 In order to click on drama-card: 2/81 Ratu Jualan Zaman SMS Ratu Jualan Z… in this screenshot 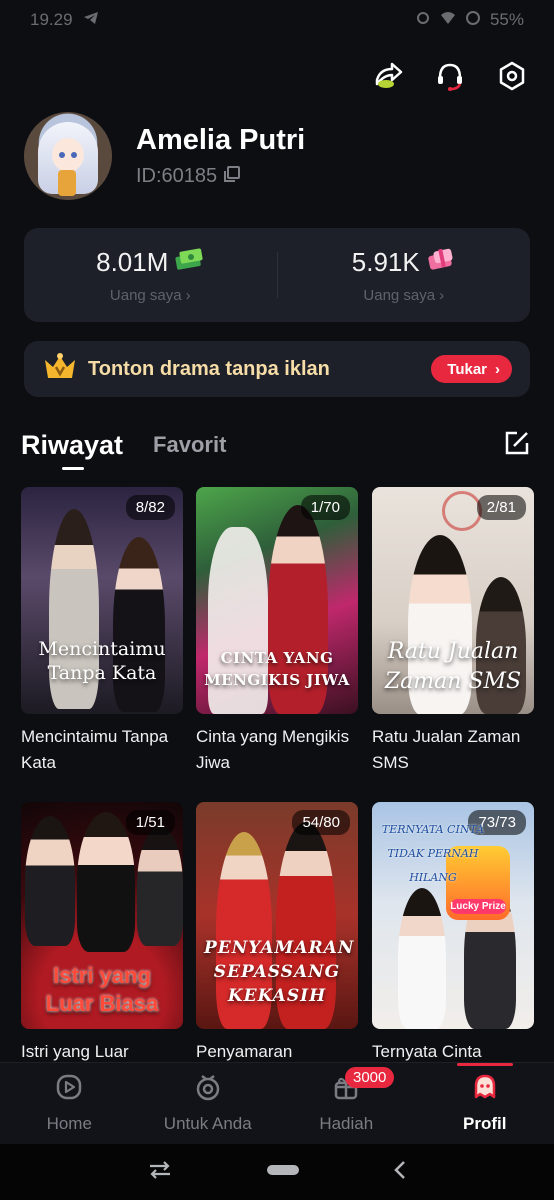, I will do `click(453, 631)`.